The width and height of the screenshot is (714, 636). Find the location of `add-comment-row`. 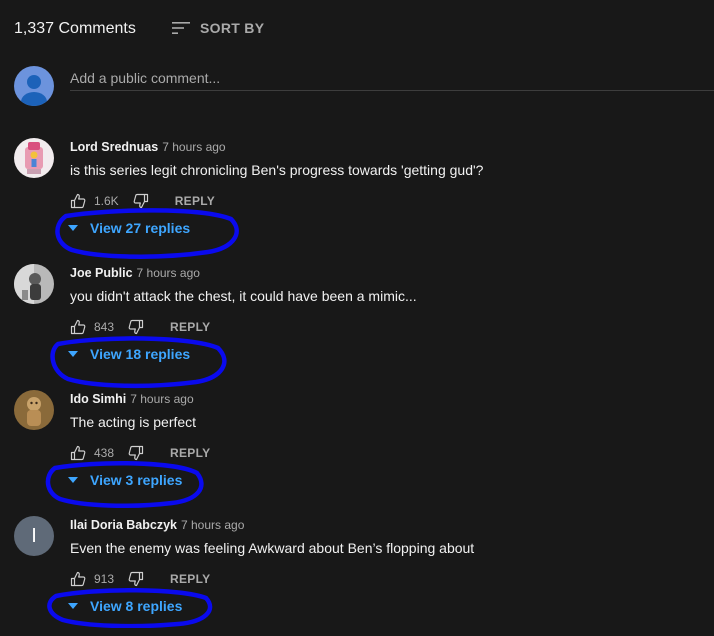

add-comment-row is located at coordinates (364, 87).